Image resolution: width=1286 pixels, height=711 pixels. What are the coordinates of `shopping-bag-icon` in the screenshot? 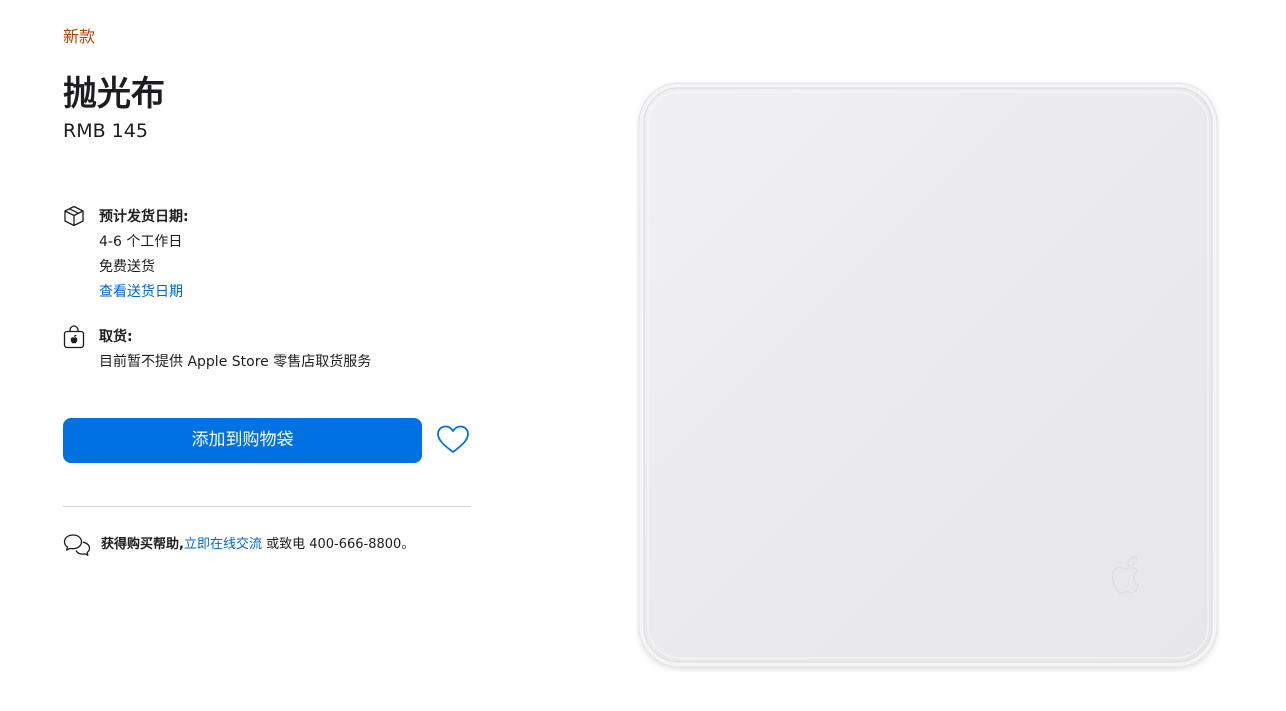 It's located at (74, 337).